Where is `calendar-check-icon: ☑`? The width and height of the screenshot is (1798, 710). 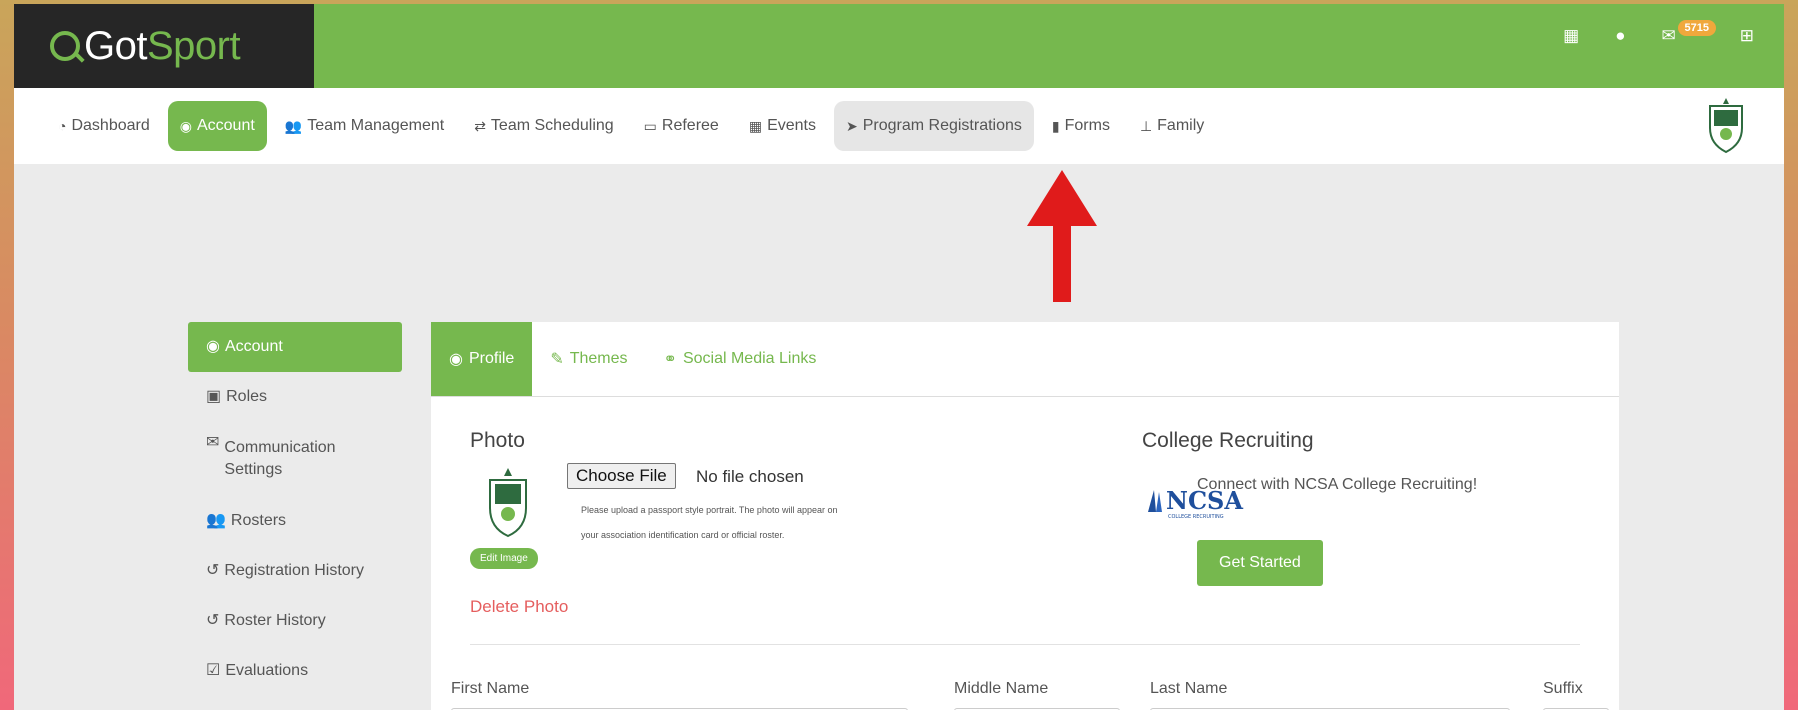 calendar-check-icon: ☑ is located at coordinates (213, 670).